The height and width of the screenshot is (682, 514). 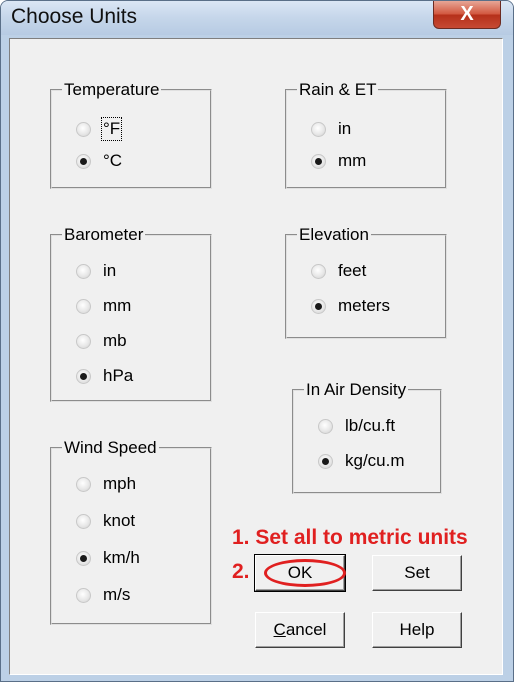 I want to click on air-density-label: In Air Density, so click(x=356, y=390).